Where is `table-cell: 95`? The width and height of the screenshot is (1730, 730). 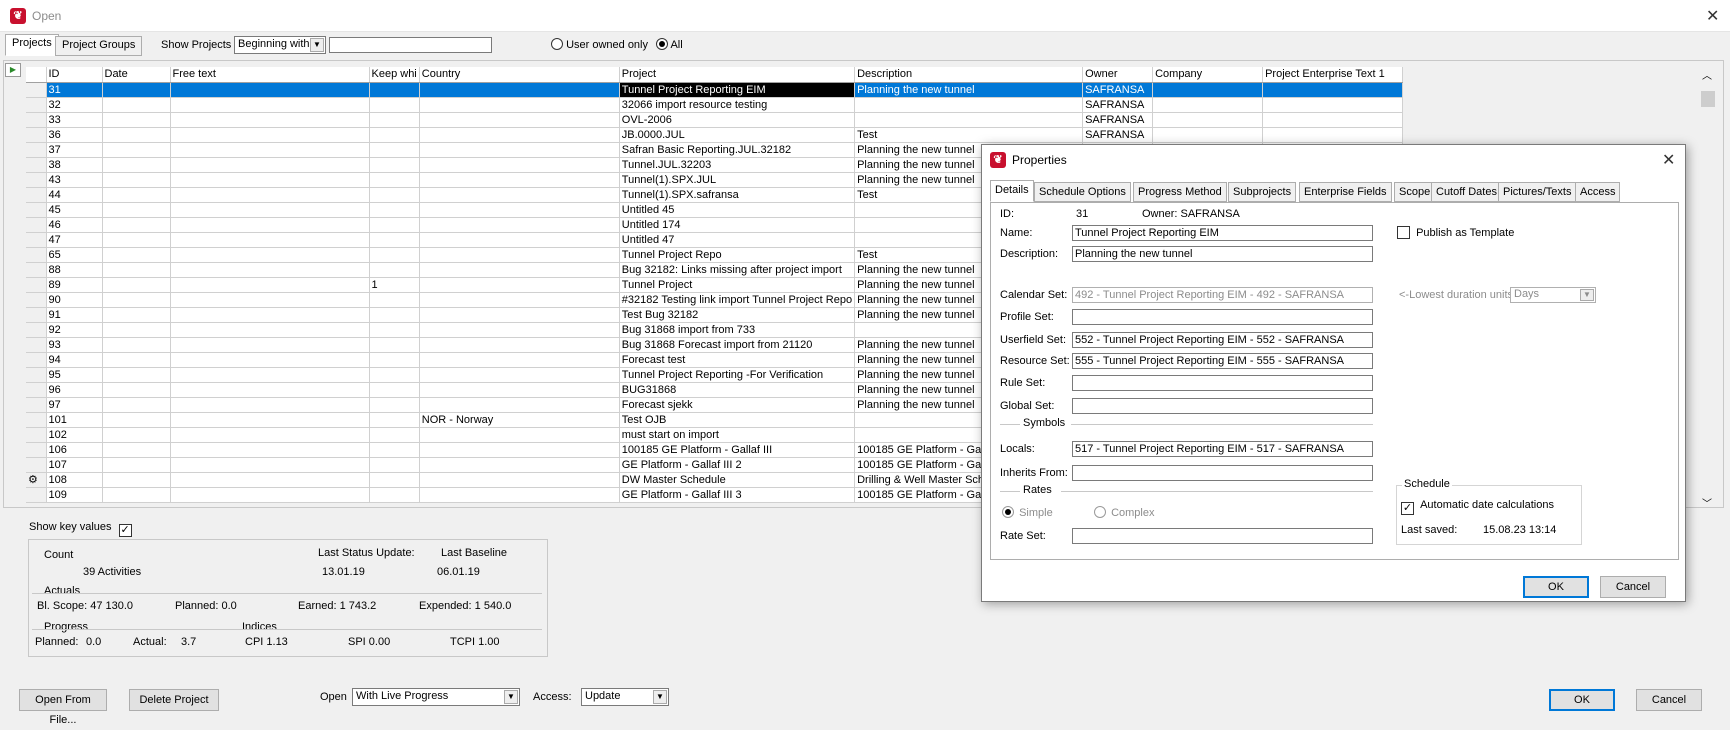
table-cell: 95 is located at coordinates (74, 375).